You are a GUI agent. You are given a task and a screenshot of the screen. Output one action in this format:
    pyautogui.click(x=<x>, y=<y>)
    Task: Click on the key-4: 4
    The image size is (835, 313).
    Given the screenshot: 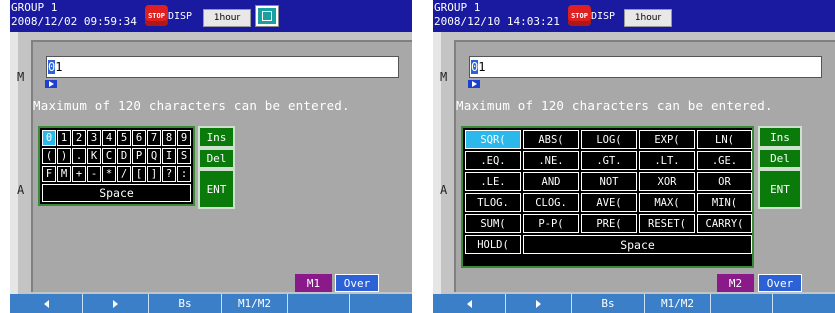 What is the action you would take?
    pyautogui.click(x=109, y=138)
    